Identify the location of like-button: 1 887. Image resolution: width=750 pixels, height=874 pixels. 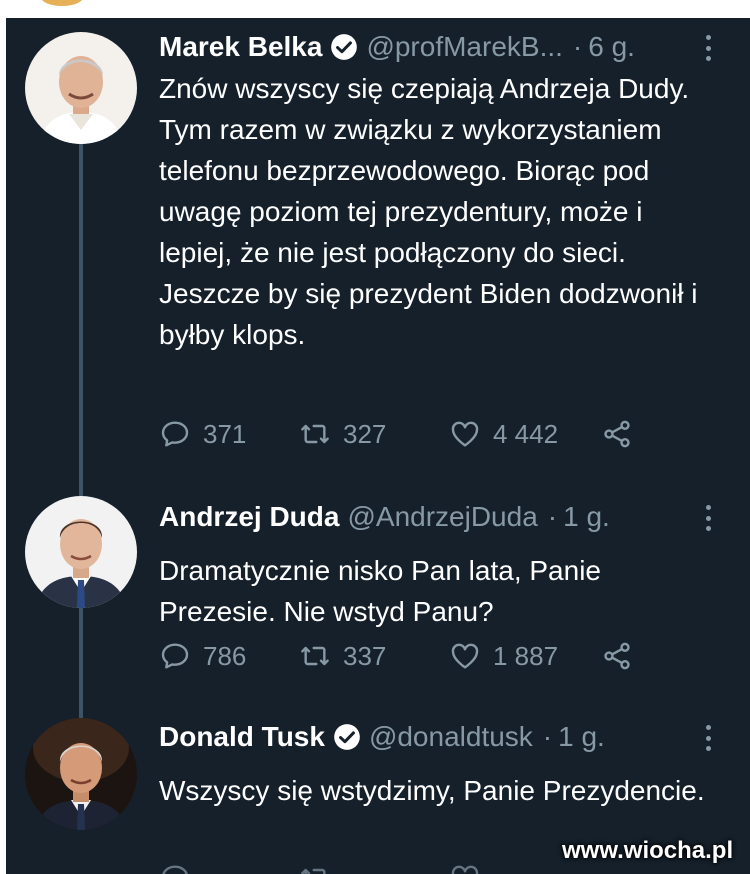
(525, 656).